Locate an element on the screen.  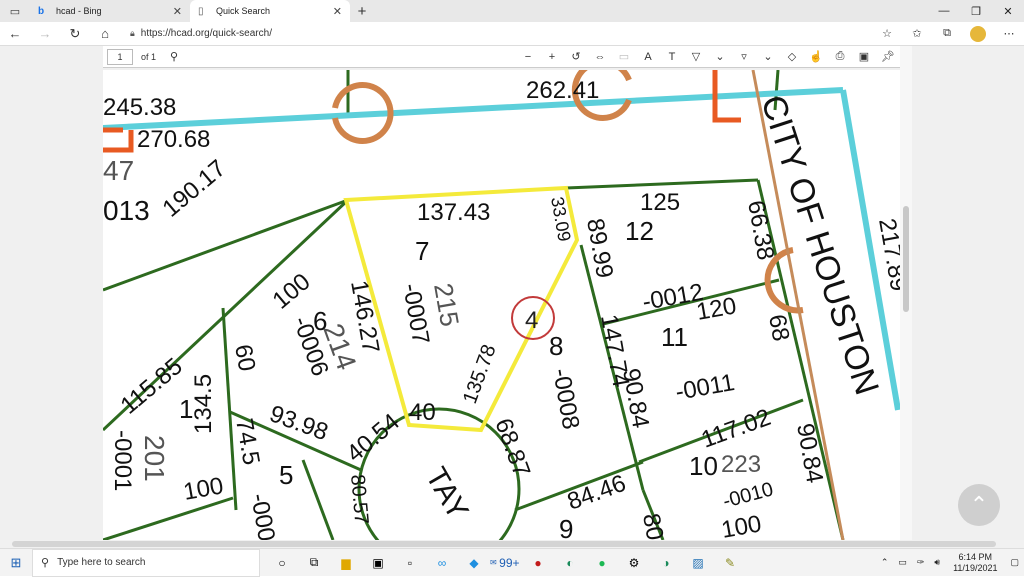
map-label: 90.84 is located at coordinates (635, 398).